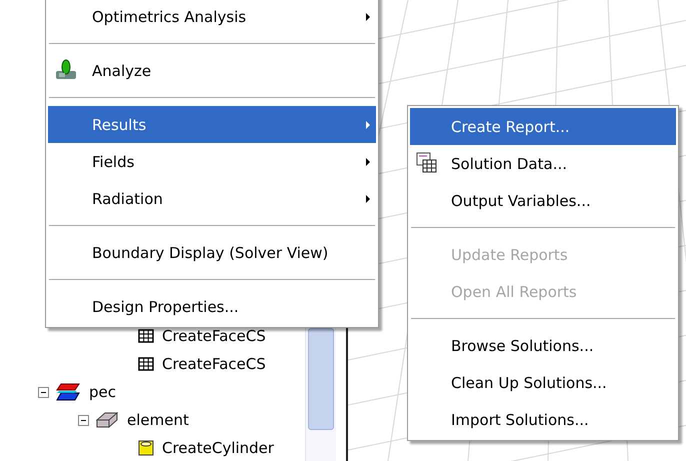 Image resolution: width=686 pixels, height=461 pixels. Describe the element at coordinates (158, 420) in the screenshot. I see `tree-item-label: element` at that location.